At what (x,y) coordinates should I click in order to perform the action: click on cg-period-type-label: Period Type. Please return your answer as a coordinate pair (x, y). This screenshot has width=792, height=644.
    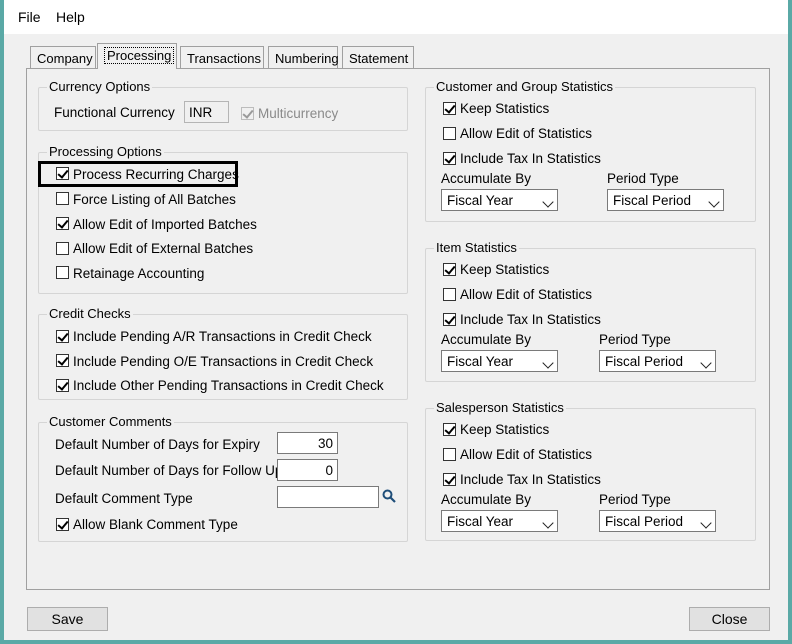
    Looking at the image, I should click on (643, 178).